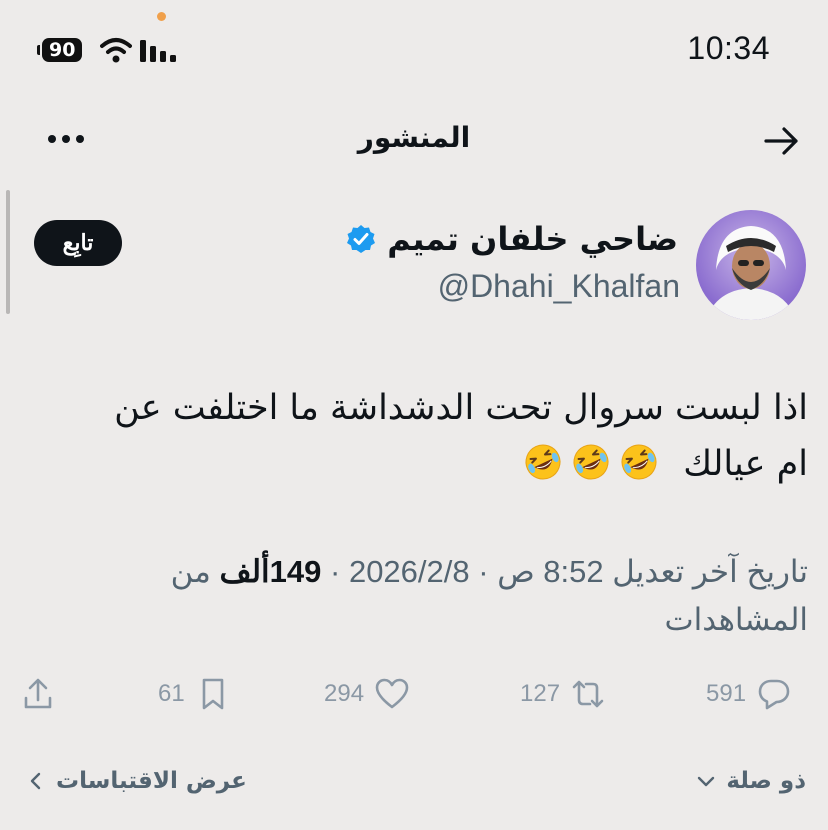  Describe the element at coordinates (367, 694) in the screenshot. I see `like-button: 294` at that location.